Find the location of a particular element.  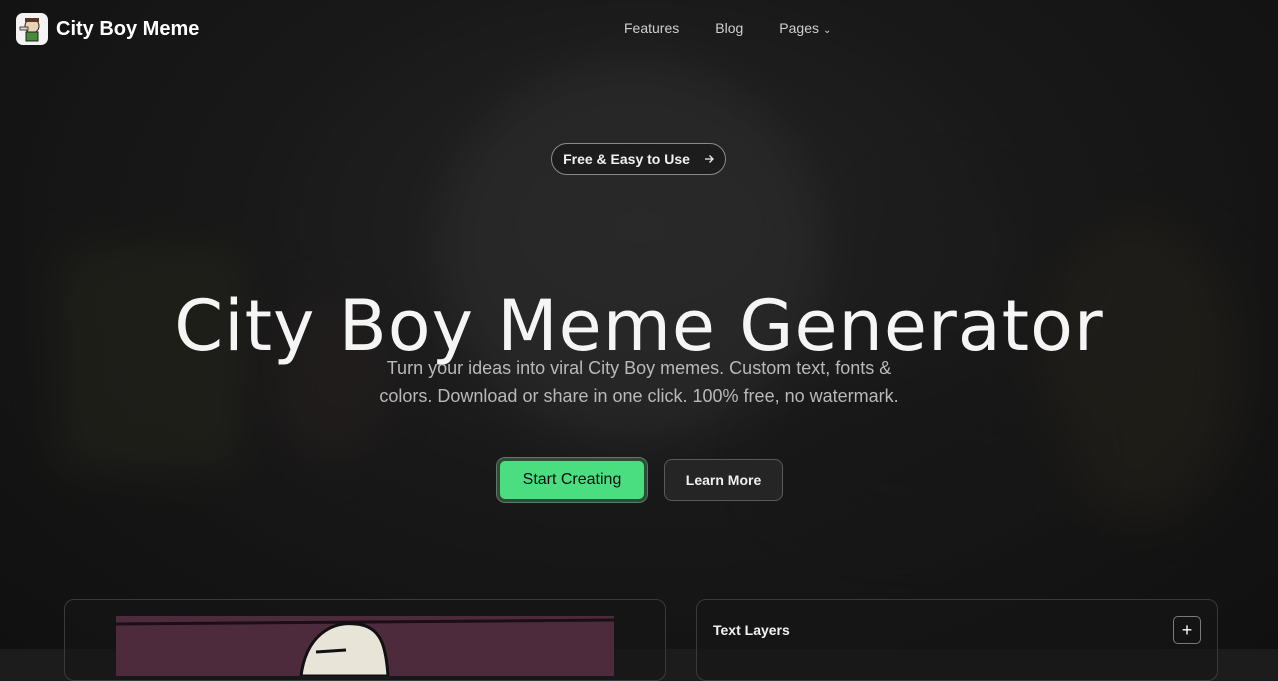

main-menu: Features Blog Pages ⌄ is located at coordinates (727, 28).